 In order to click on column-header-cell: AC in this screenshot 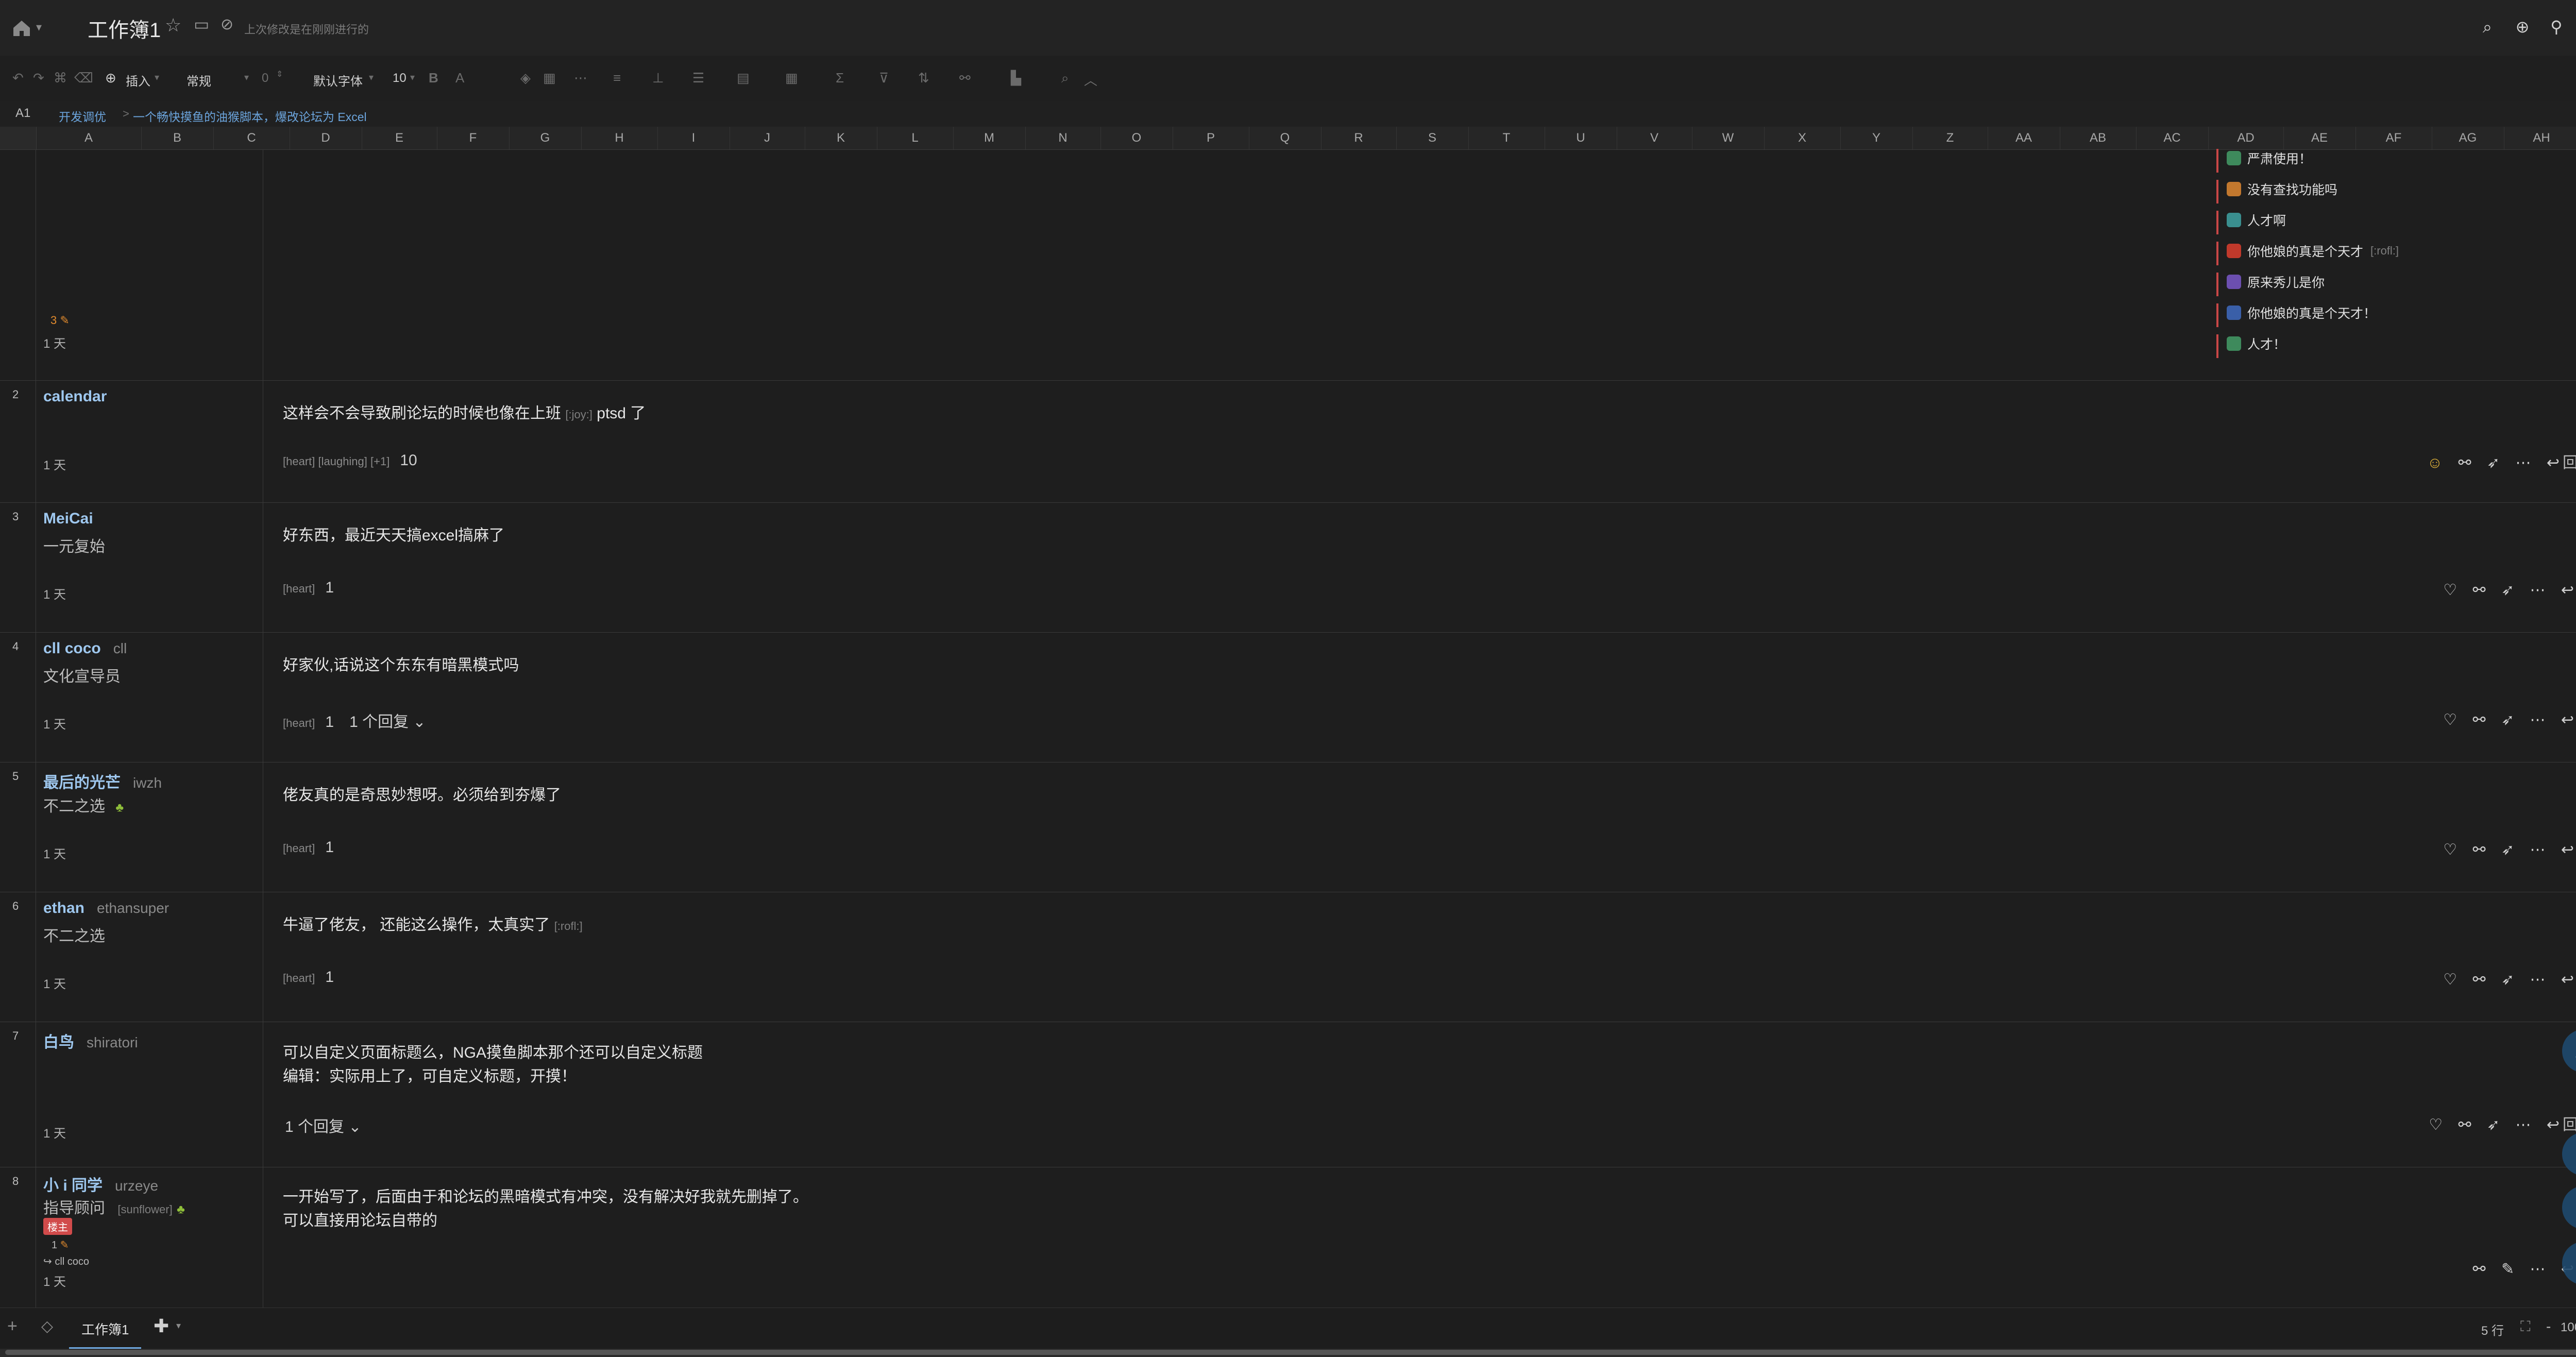, I will do `click(2172, 138)`.